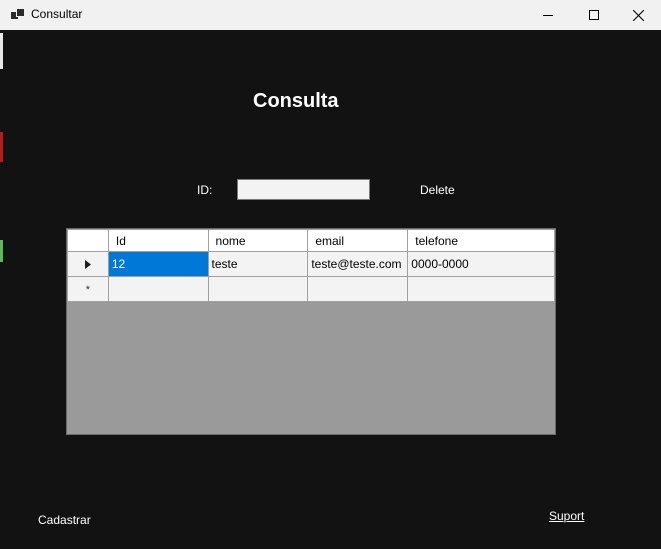  I want to click on app-icon, so click(18, 14).